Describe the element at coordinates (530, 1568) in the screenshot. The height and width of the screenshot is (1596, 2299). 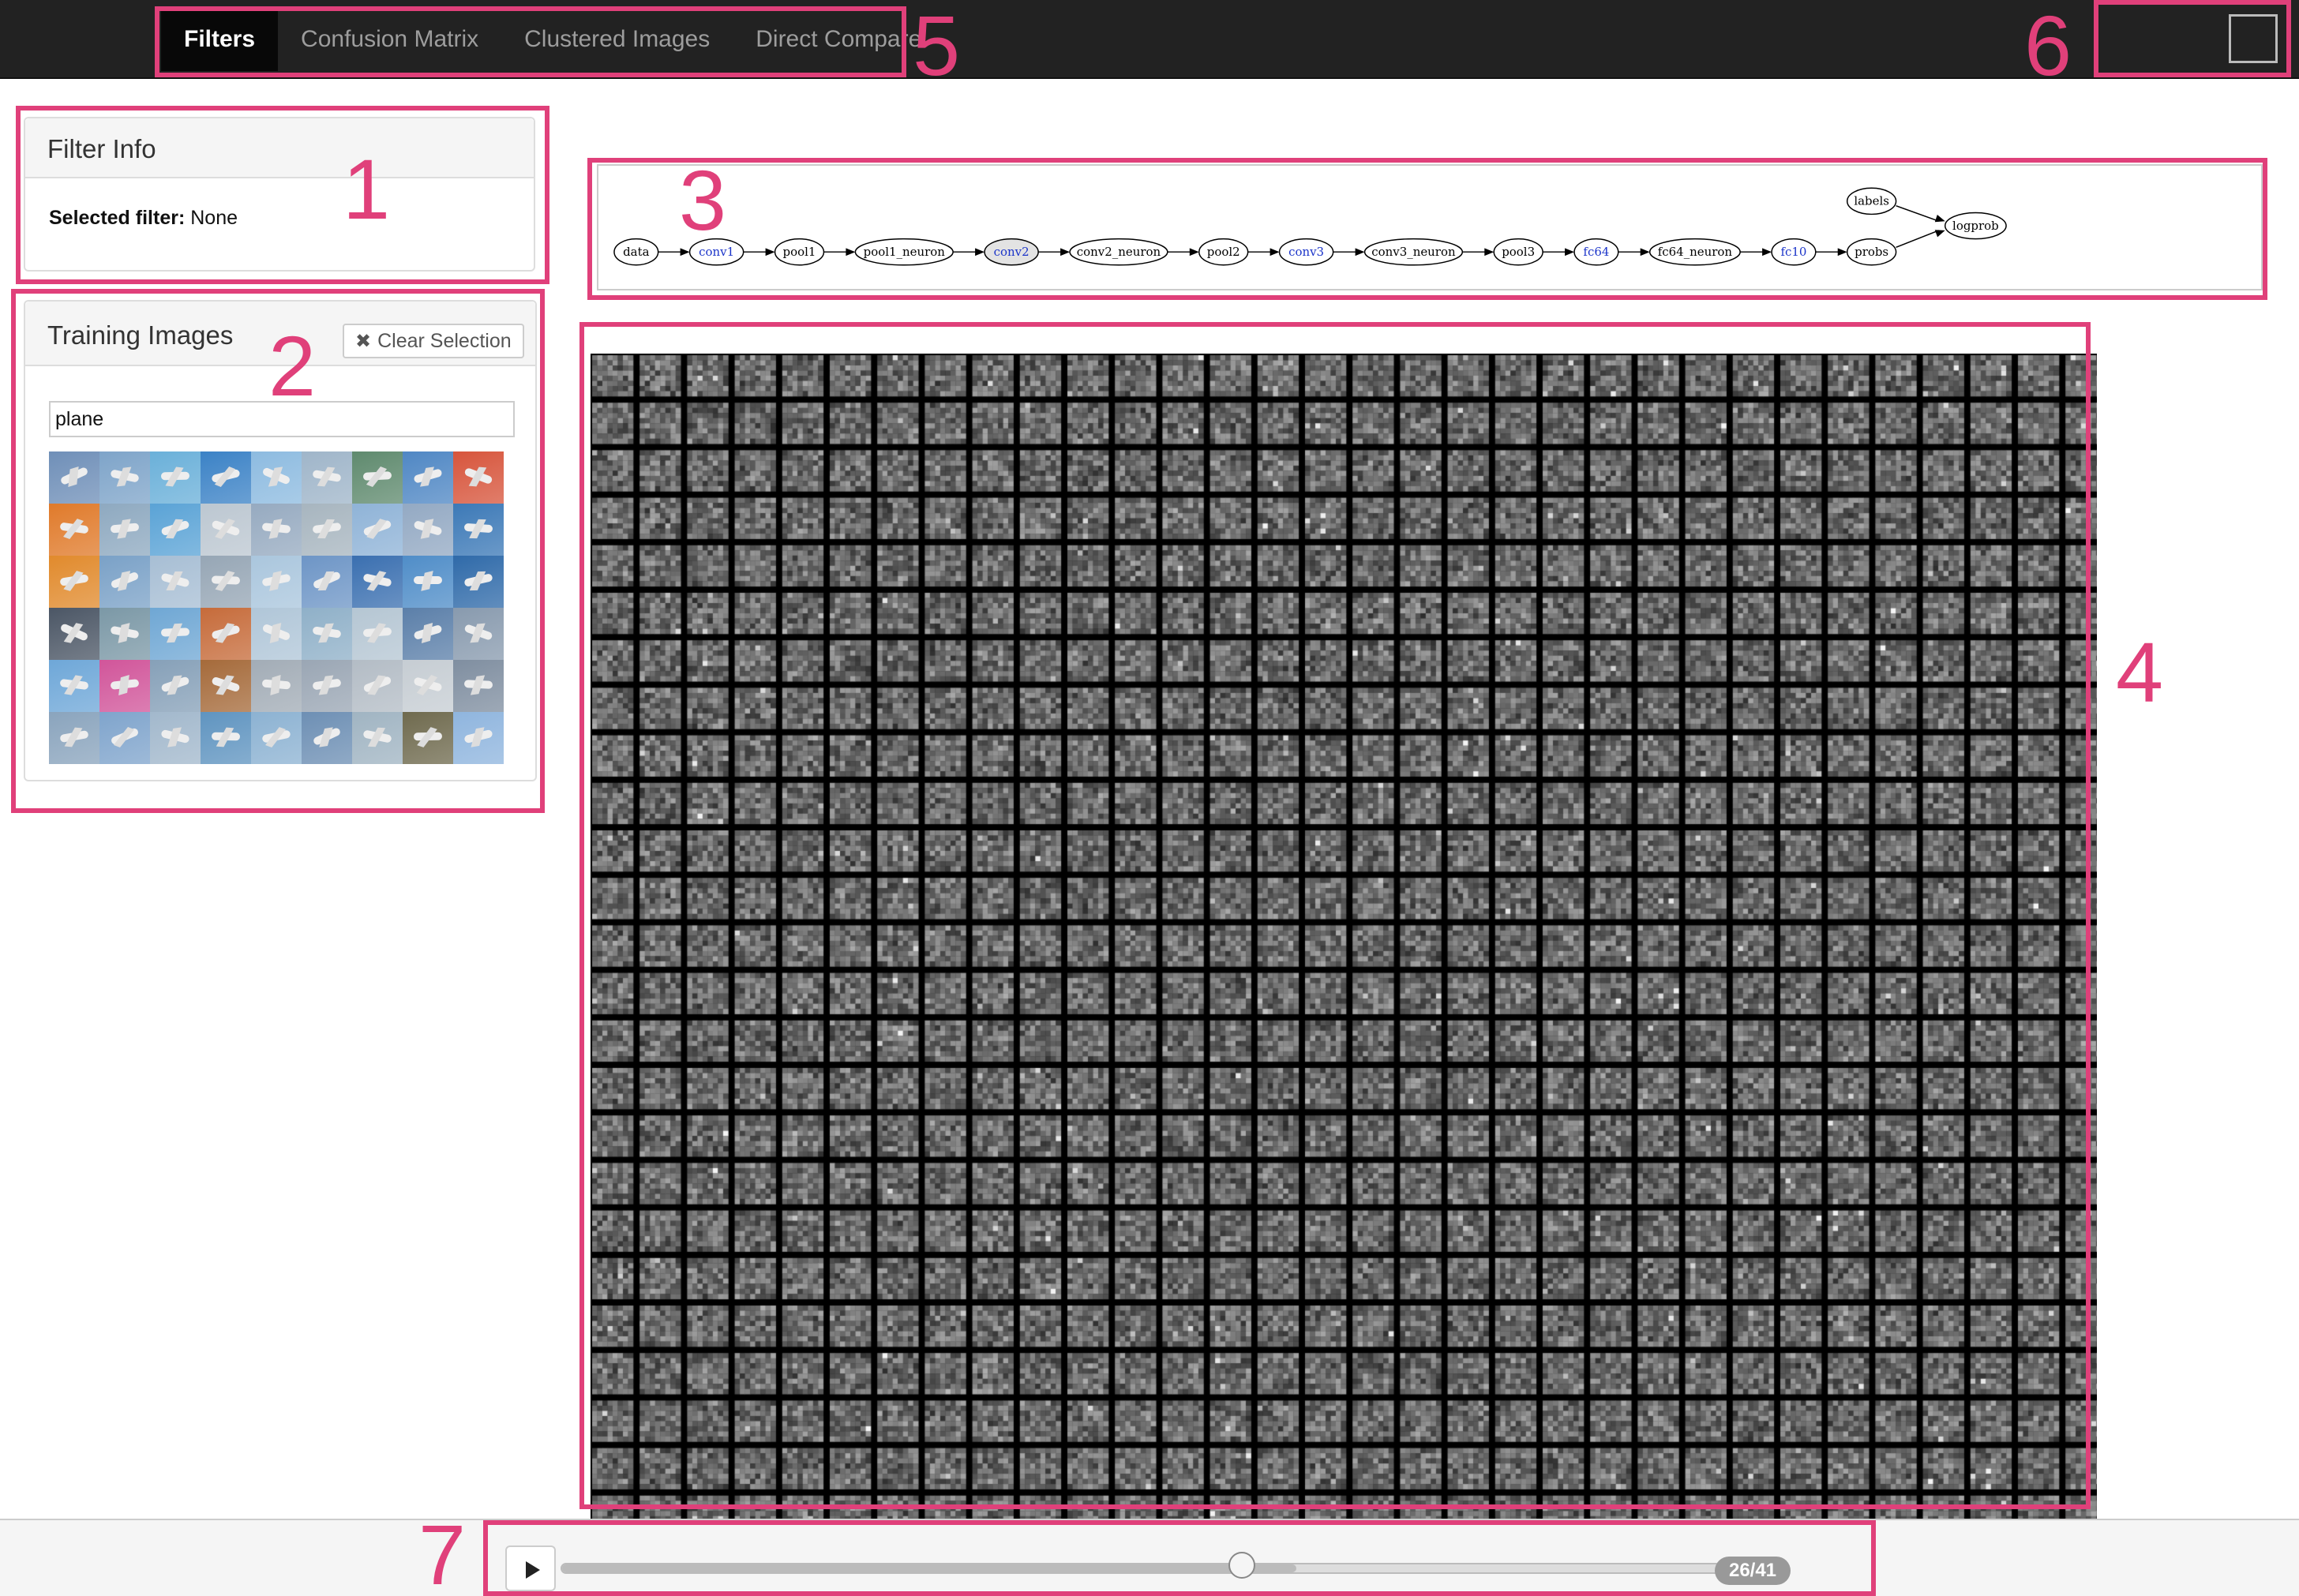
I see `play-button` at that location.